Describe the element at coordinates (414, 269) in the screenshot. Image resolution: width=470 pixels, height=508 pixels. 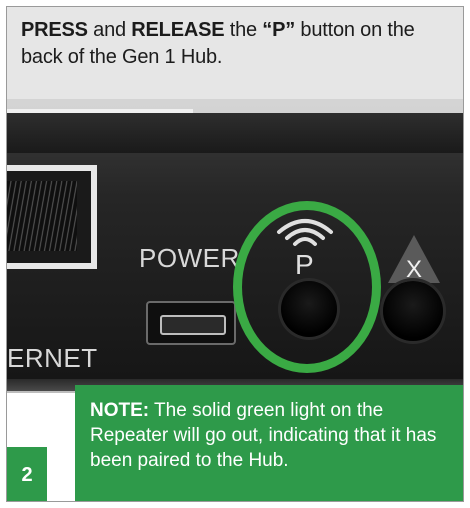
I see `x-button-label: X` at that location.